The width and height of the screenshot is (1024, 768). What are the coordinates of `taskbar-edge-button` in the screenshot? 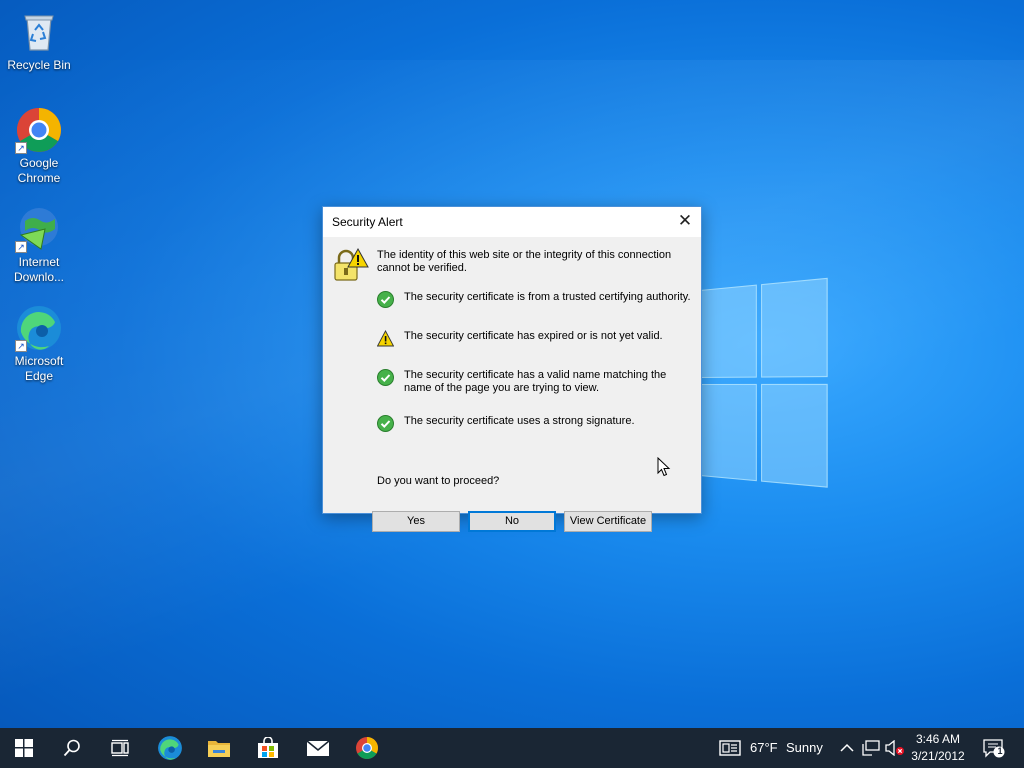 It's located at (170, 748).